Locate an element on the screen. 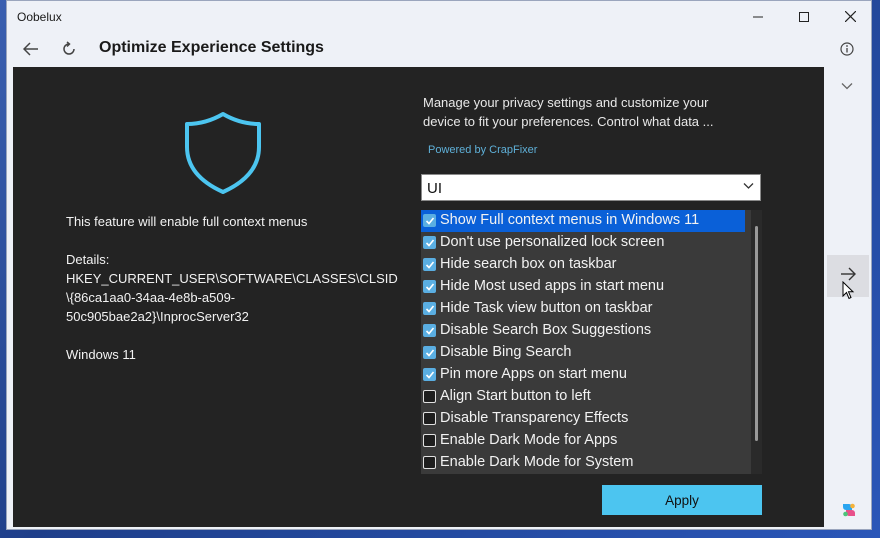 This screenshot has width=880, height=538. option-item: Hide Task view button on taskbar is located at coordinates (583, 309).